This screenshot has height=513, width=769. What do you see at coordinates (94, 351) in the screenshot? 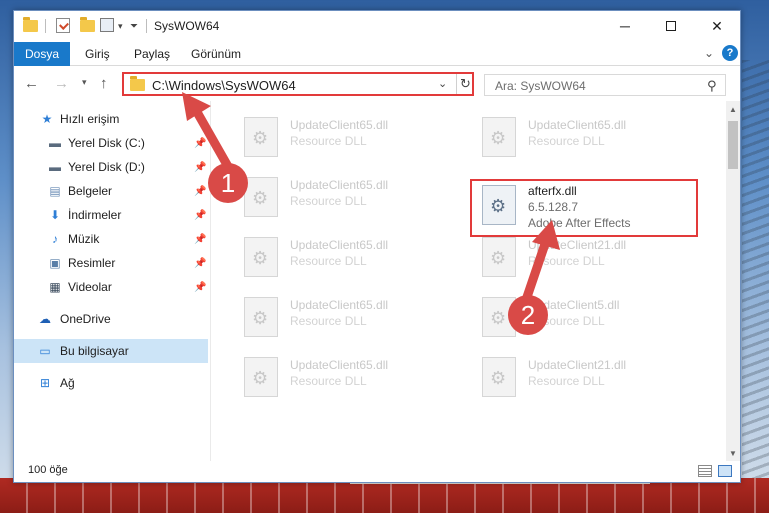
I see `sidebar-item-label: Bu bilgisayar` at bounding box center [94, 351].